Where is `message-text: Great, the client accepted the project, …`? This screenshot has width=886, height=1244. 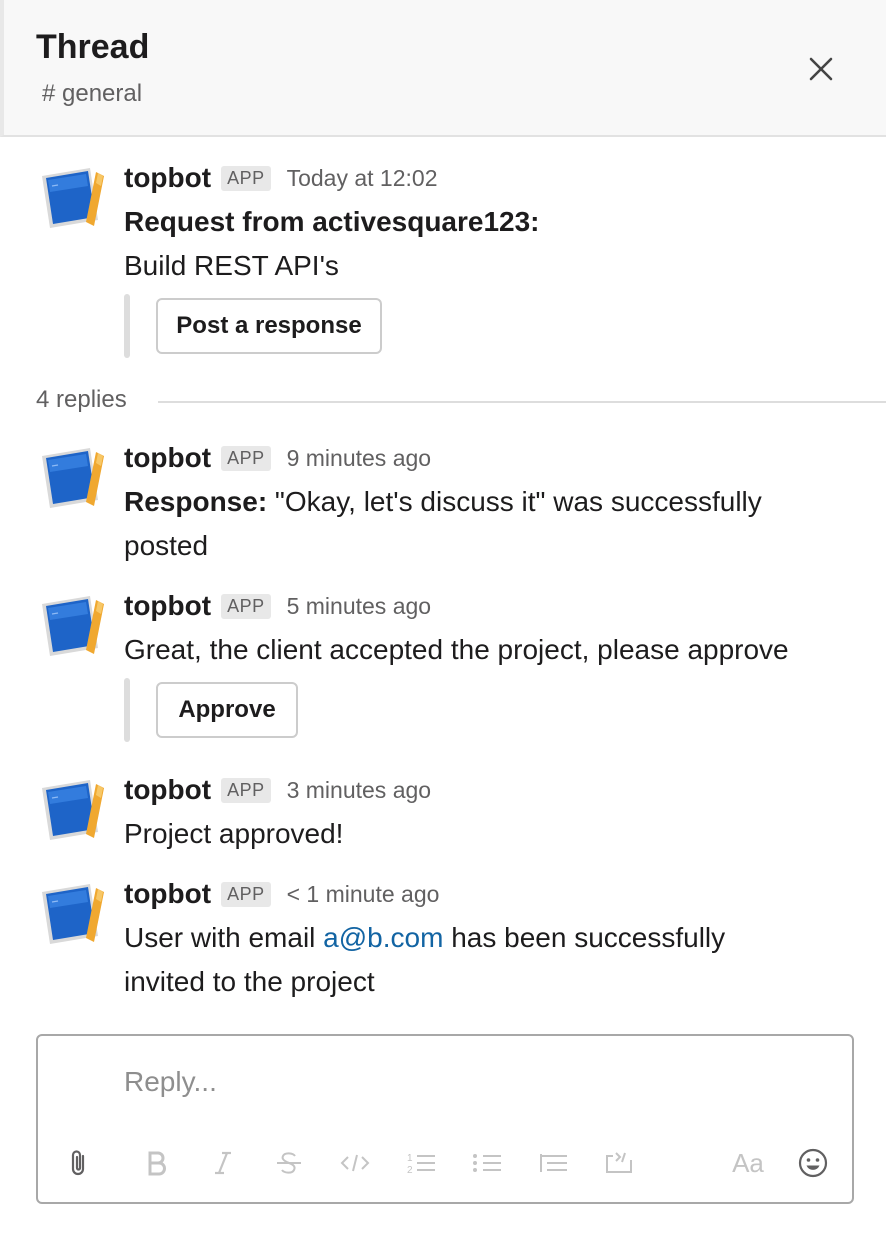 message-text: Great, the client accepted the project, … is located at coordinates (456, 649).